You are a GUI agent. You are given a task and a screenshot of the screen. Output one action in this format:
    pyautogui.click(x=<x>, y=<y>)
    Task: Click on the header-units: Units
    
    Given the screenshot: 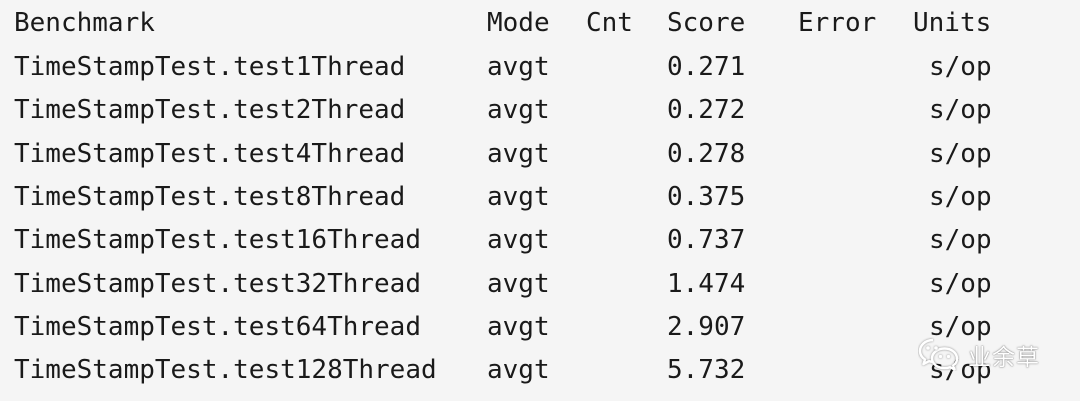 What is the action you would take?
    pyautogui.click(x=952, y=23)
    